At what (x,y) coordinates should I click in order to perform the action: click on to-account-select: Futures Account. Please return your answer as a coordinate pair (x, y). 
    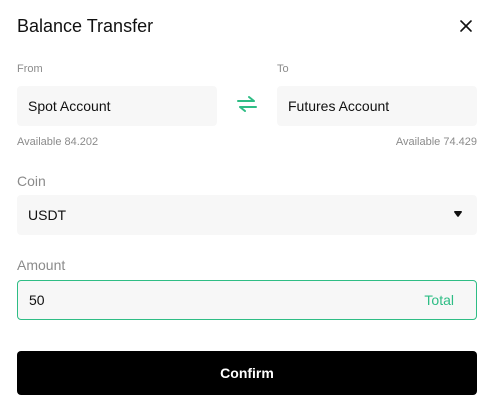
    Looking at the image, I should click on (377, 106).